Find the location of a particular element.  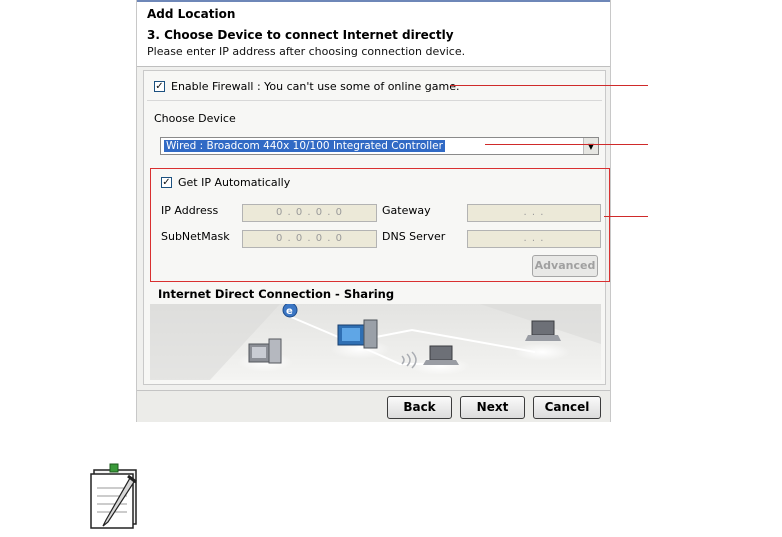

ip-address-field: 0 . 0 . 0 . 0 is located at coordinates (309, 213).